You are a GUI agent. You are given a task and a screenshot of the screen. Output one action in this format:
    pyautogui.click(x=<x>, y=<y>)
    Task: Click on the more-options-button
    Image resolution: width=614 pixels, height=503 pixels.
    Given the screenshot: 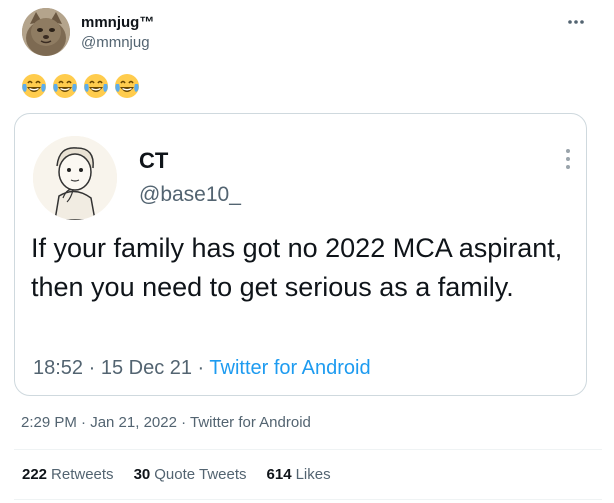 What is the action you would take?
    pyautogui.click(x=576, y=22)
    